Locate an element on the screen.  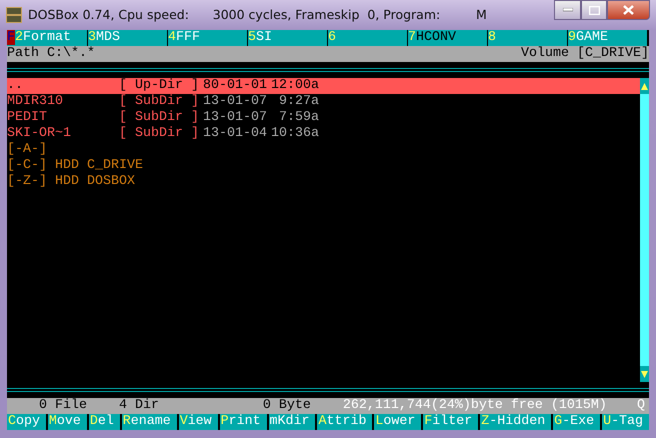
file-name: .. is located at coordinates (15, 86).